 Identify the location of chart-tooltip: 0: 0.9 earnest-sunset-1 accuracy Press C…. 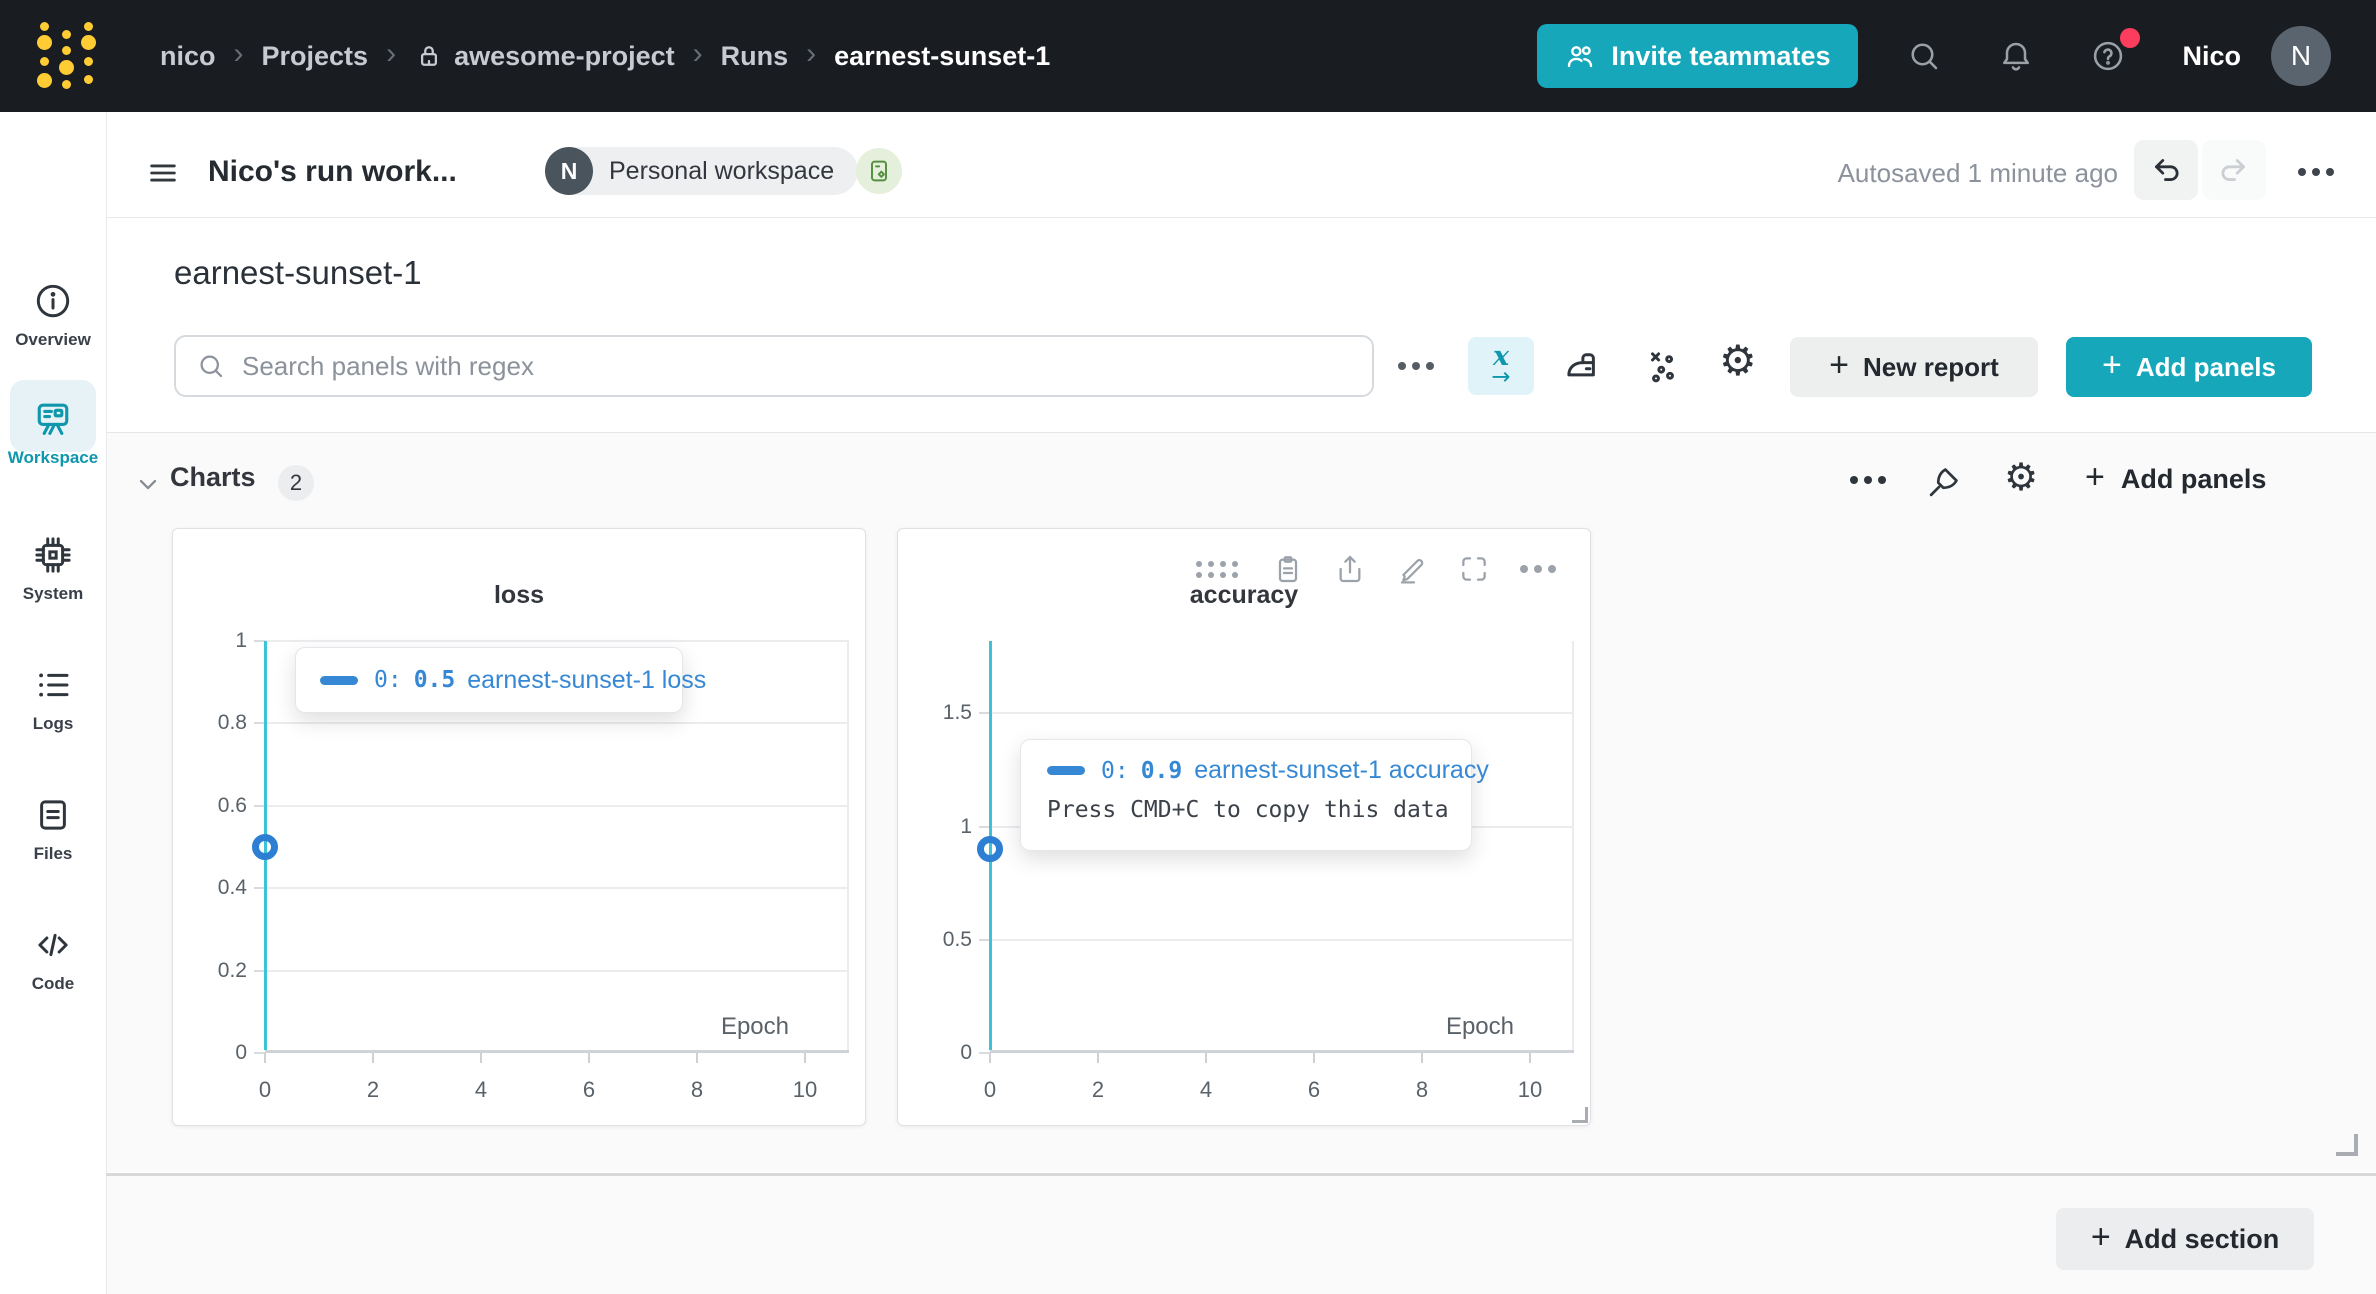
(1254, 795).